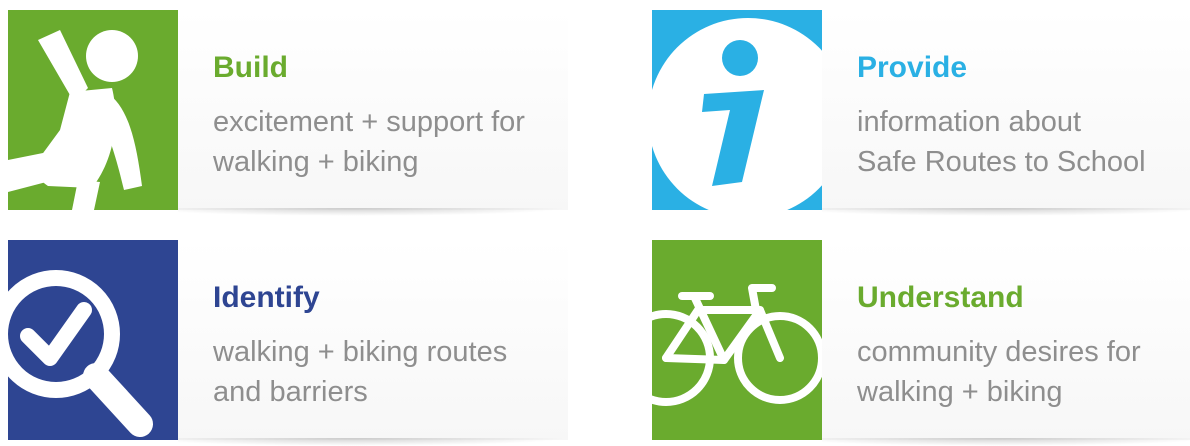 This screenshot has height=446, width=1190. Describe the element at coordinates (80, 353) in the screenshot. I see `magnifier-check-icon` at that location.